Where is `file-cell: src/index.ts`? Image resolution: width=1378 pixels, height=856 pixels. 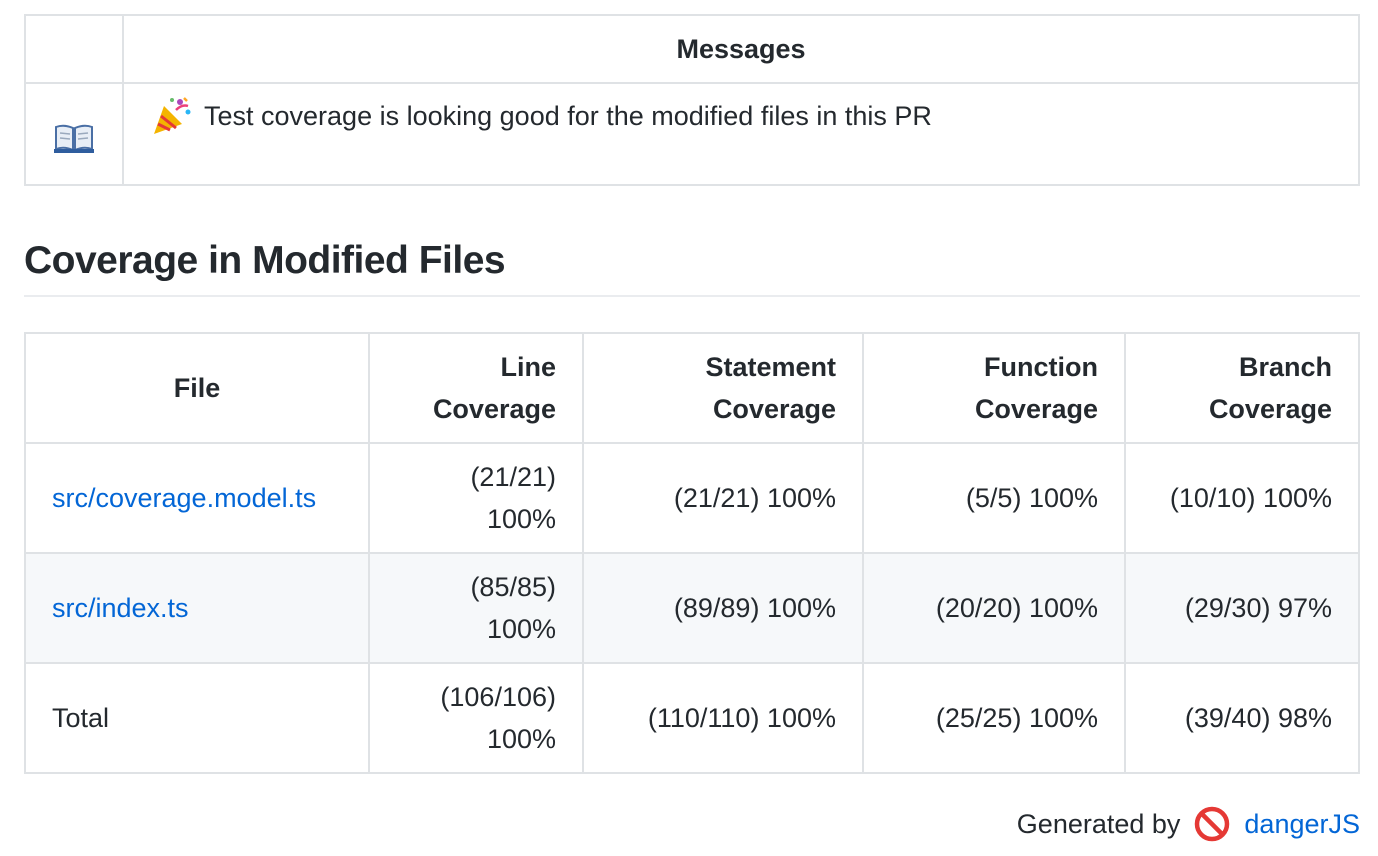 file-cell: src/index.ts is located at coordinates (197, 608).